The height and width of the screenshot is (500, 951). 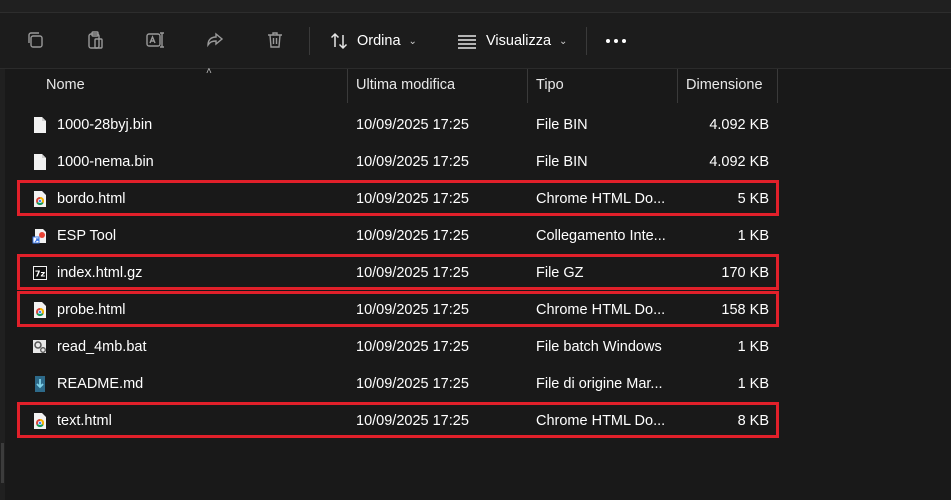 What do you see at coordinates (87, 236) in the screenshot?
I see `file-name: ESP Tool` at bounding box center [87, 236].